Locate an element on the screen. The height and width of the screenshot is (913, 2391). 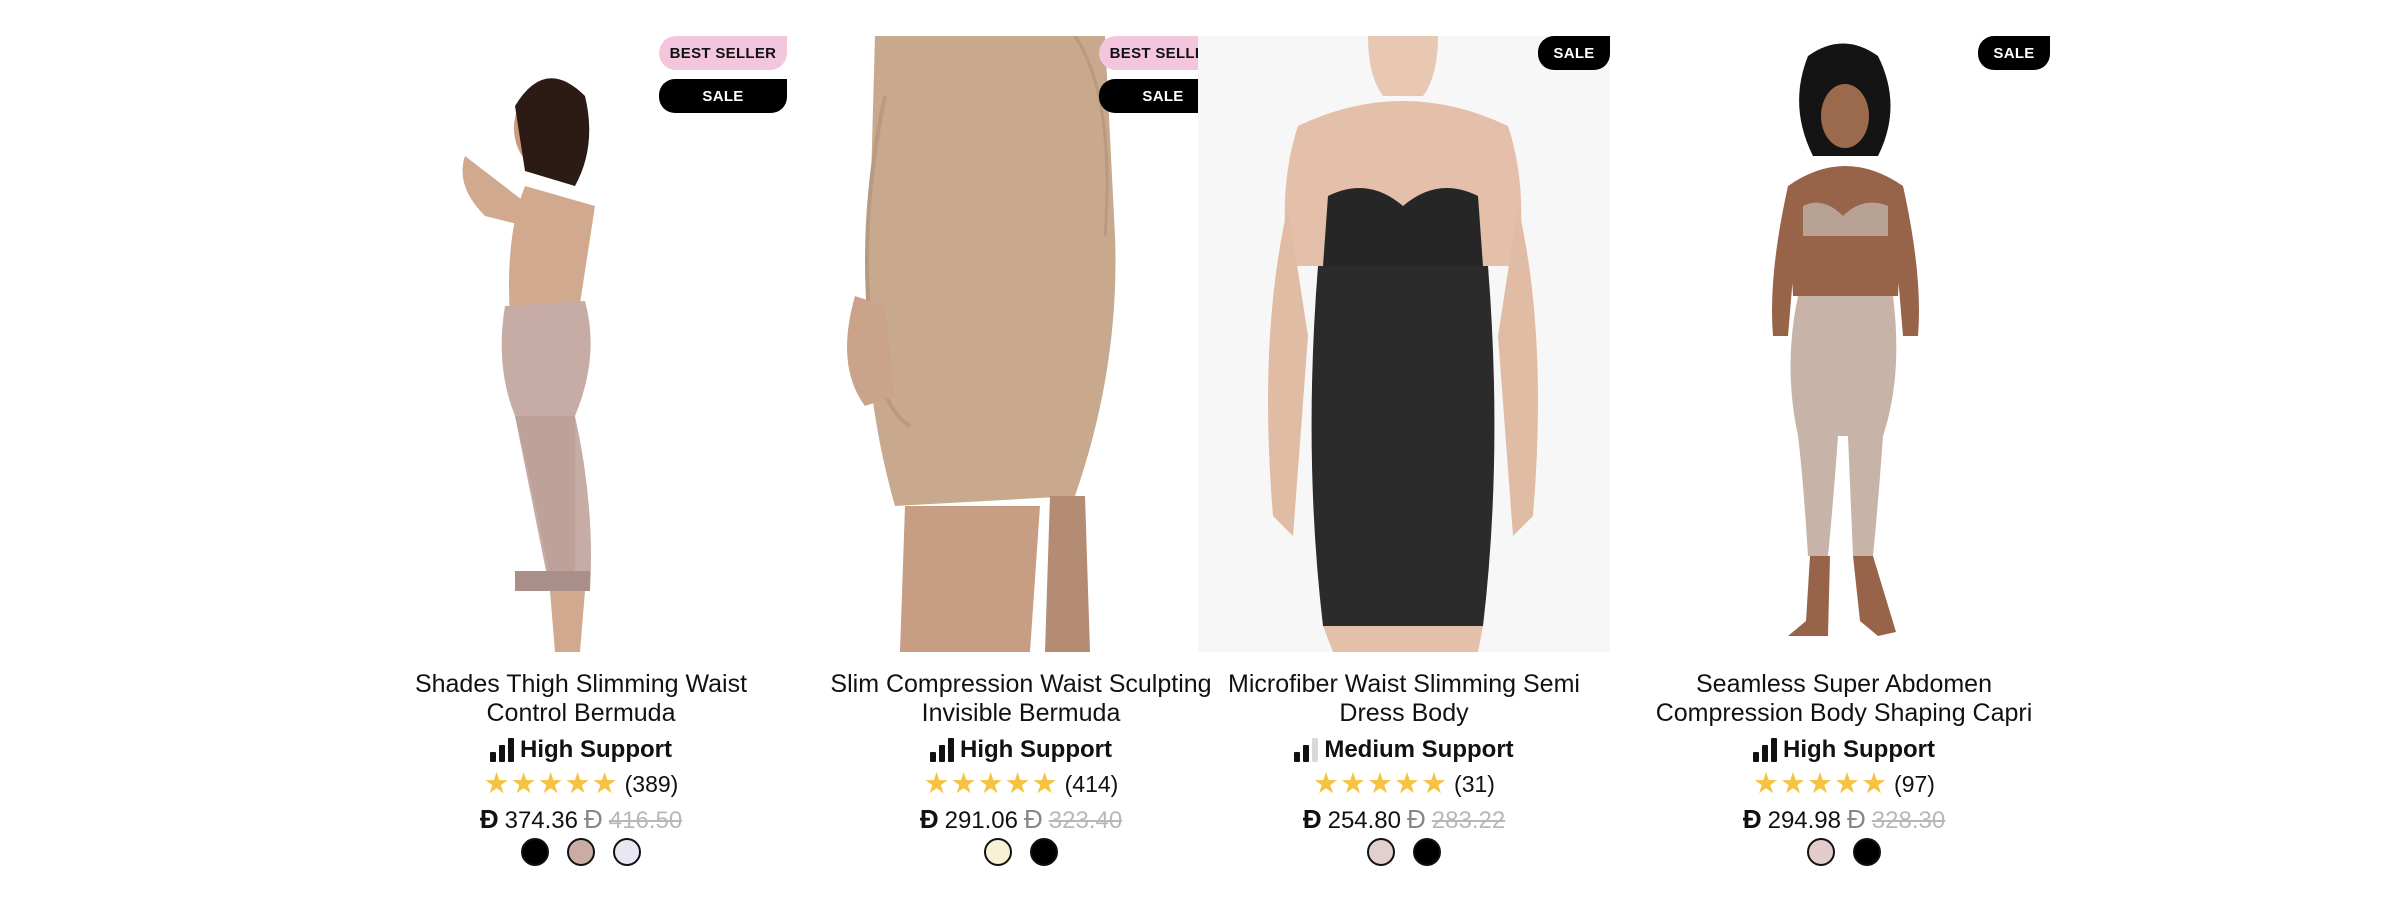
current-price: 254.80 is located at coordinates (1364, 820).